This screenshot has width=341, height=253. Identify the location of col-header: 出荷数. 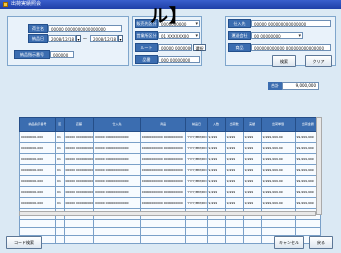
(234, 124).